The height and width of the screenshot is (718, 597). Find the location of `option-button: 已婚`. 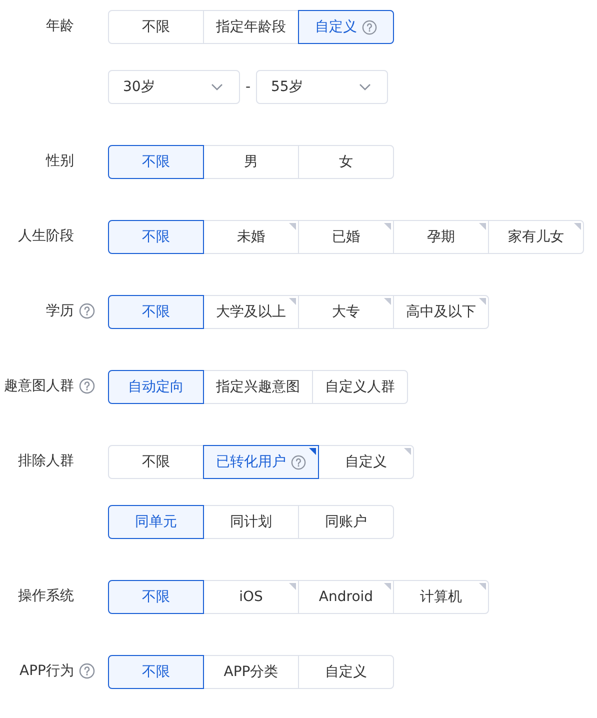

option-button: 已婚 is located at coordinates (346, 237).